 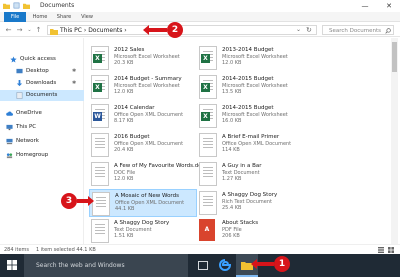 I want to click on computer-icon, so click(x=9, y=127).